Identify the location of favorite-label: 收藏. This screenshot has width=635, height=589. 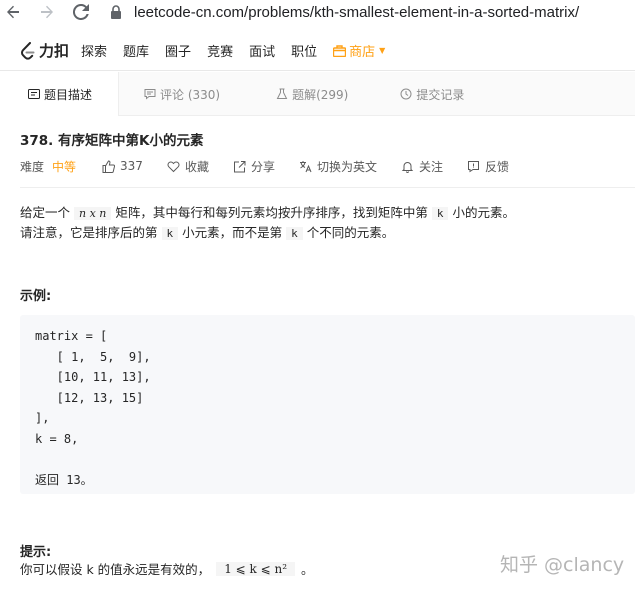
(196, 166).